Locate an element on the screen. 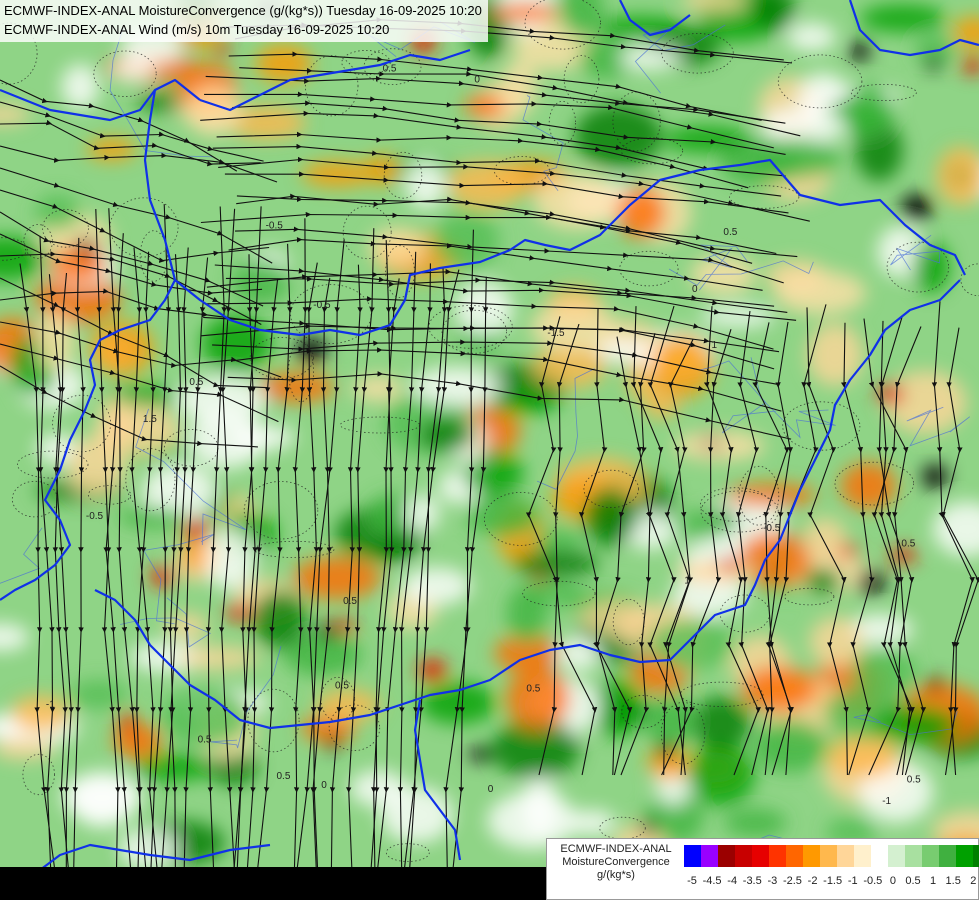 Image resolution: width=979 pixels, height=900 pixels. legend-tick-label: -2.5 is located at coordinates (792, 881).